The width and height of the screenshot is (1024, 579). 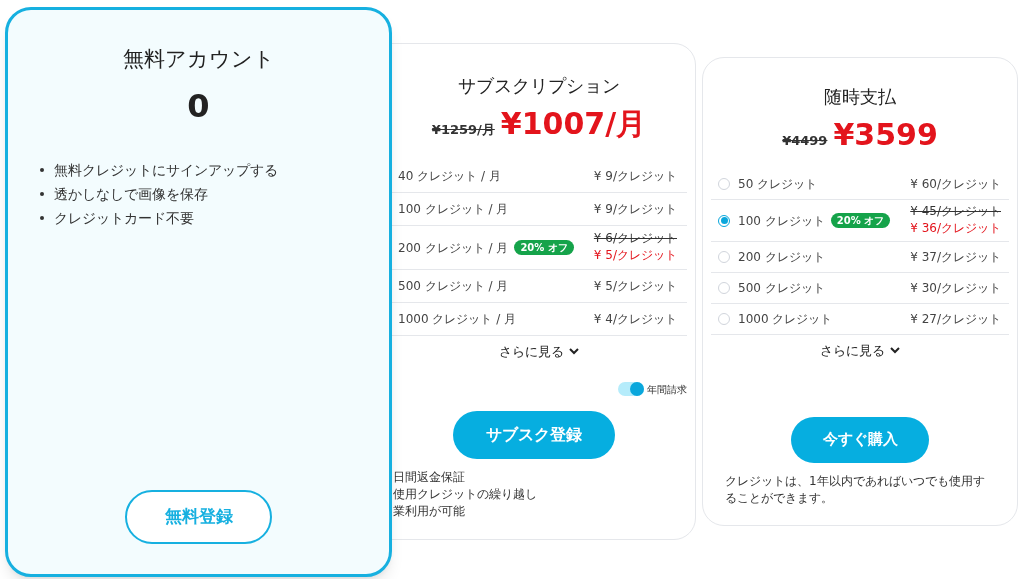 I want to click on card-title: サブスクリプション, so click(x=539, y=86).